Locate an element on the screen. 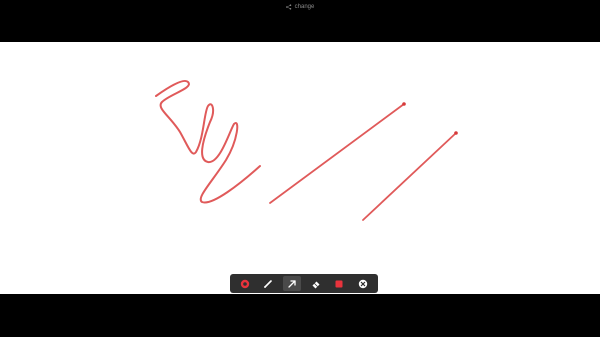 The image size is (600, 337). bottom-bar is located at coordinates (300, 315).